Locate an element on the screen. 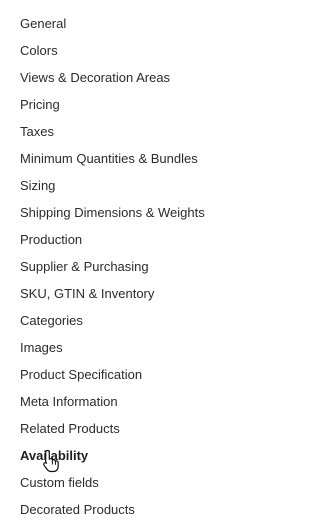  nav-item-views-decoration-areas: Views & Decoration Areas is located at coordinates (95, 78).